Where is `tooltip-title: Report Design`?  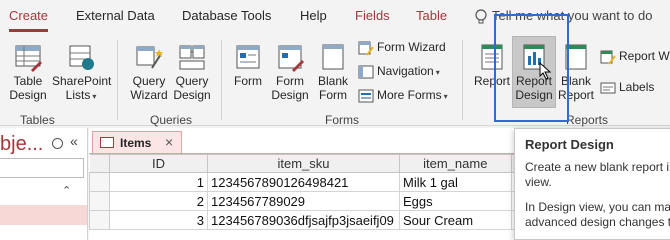 tooltip-title: Report Design is located at coordinates (569, 144).